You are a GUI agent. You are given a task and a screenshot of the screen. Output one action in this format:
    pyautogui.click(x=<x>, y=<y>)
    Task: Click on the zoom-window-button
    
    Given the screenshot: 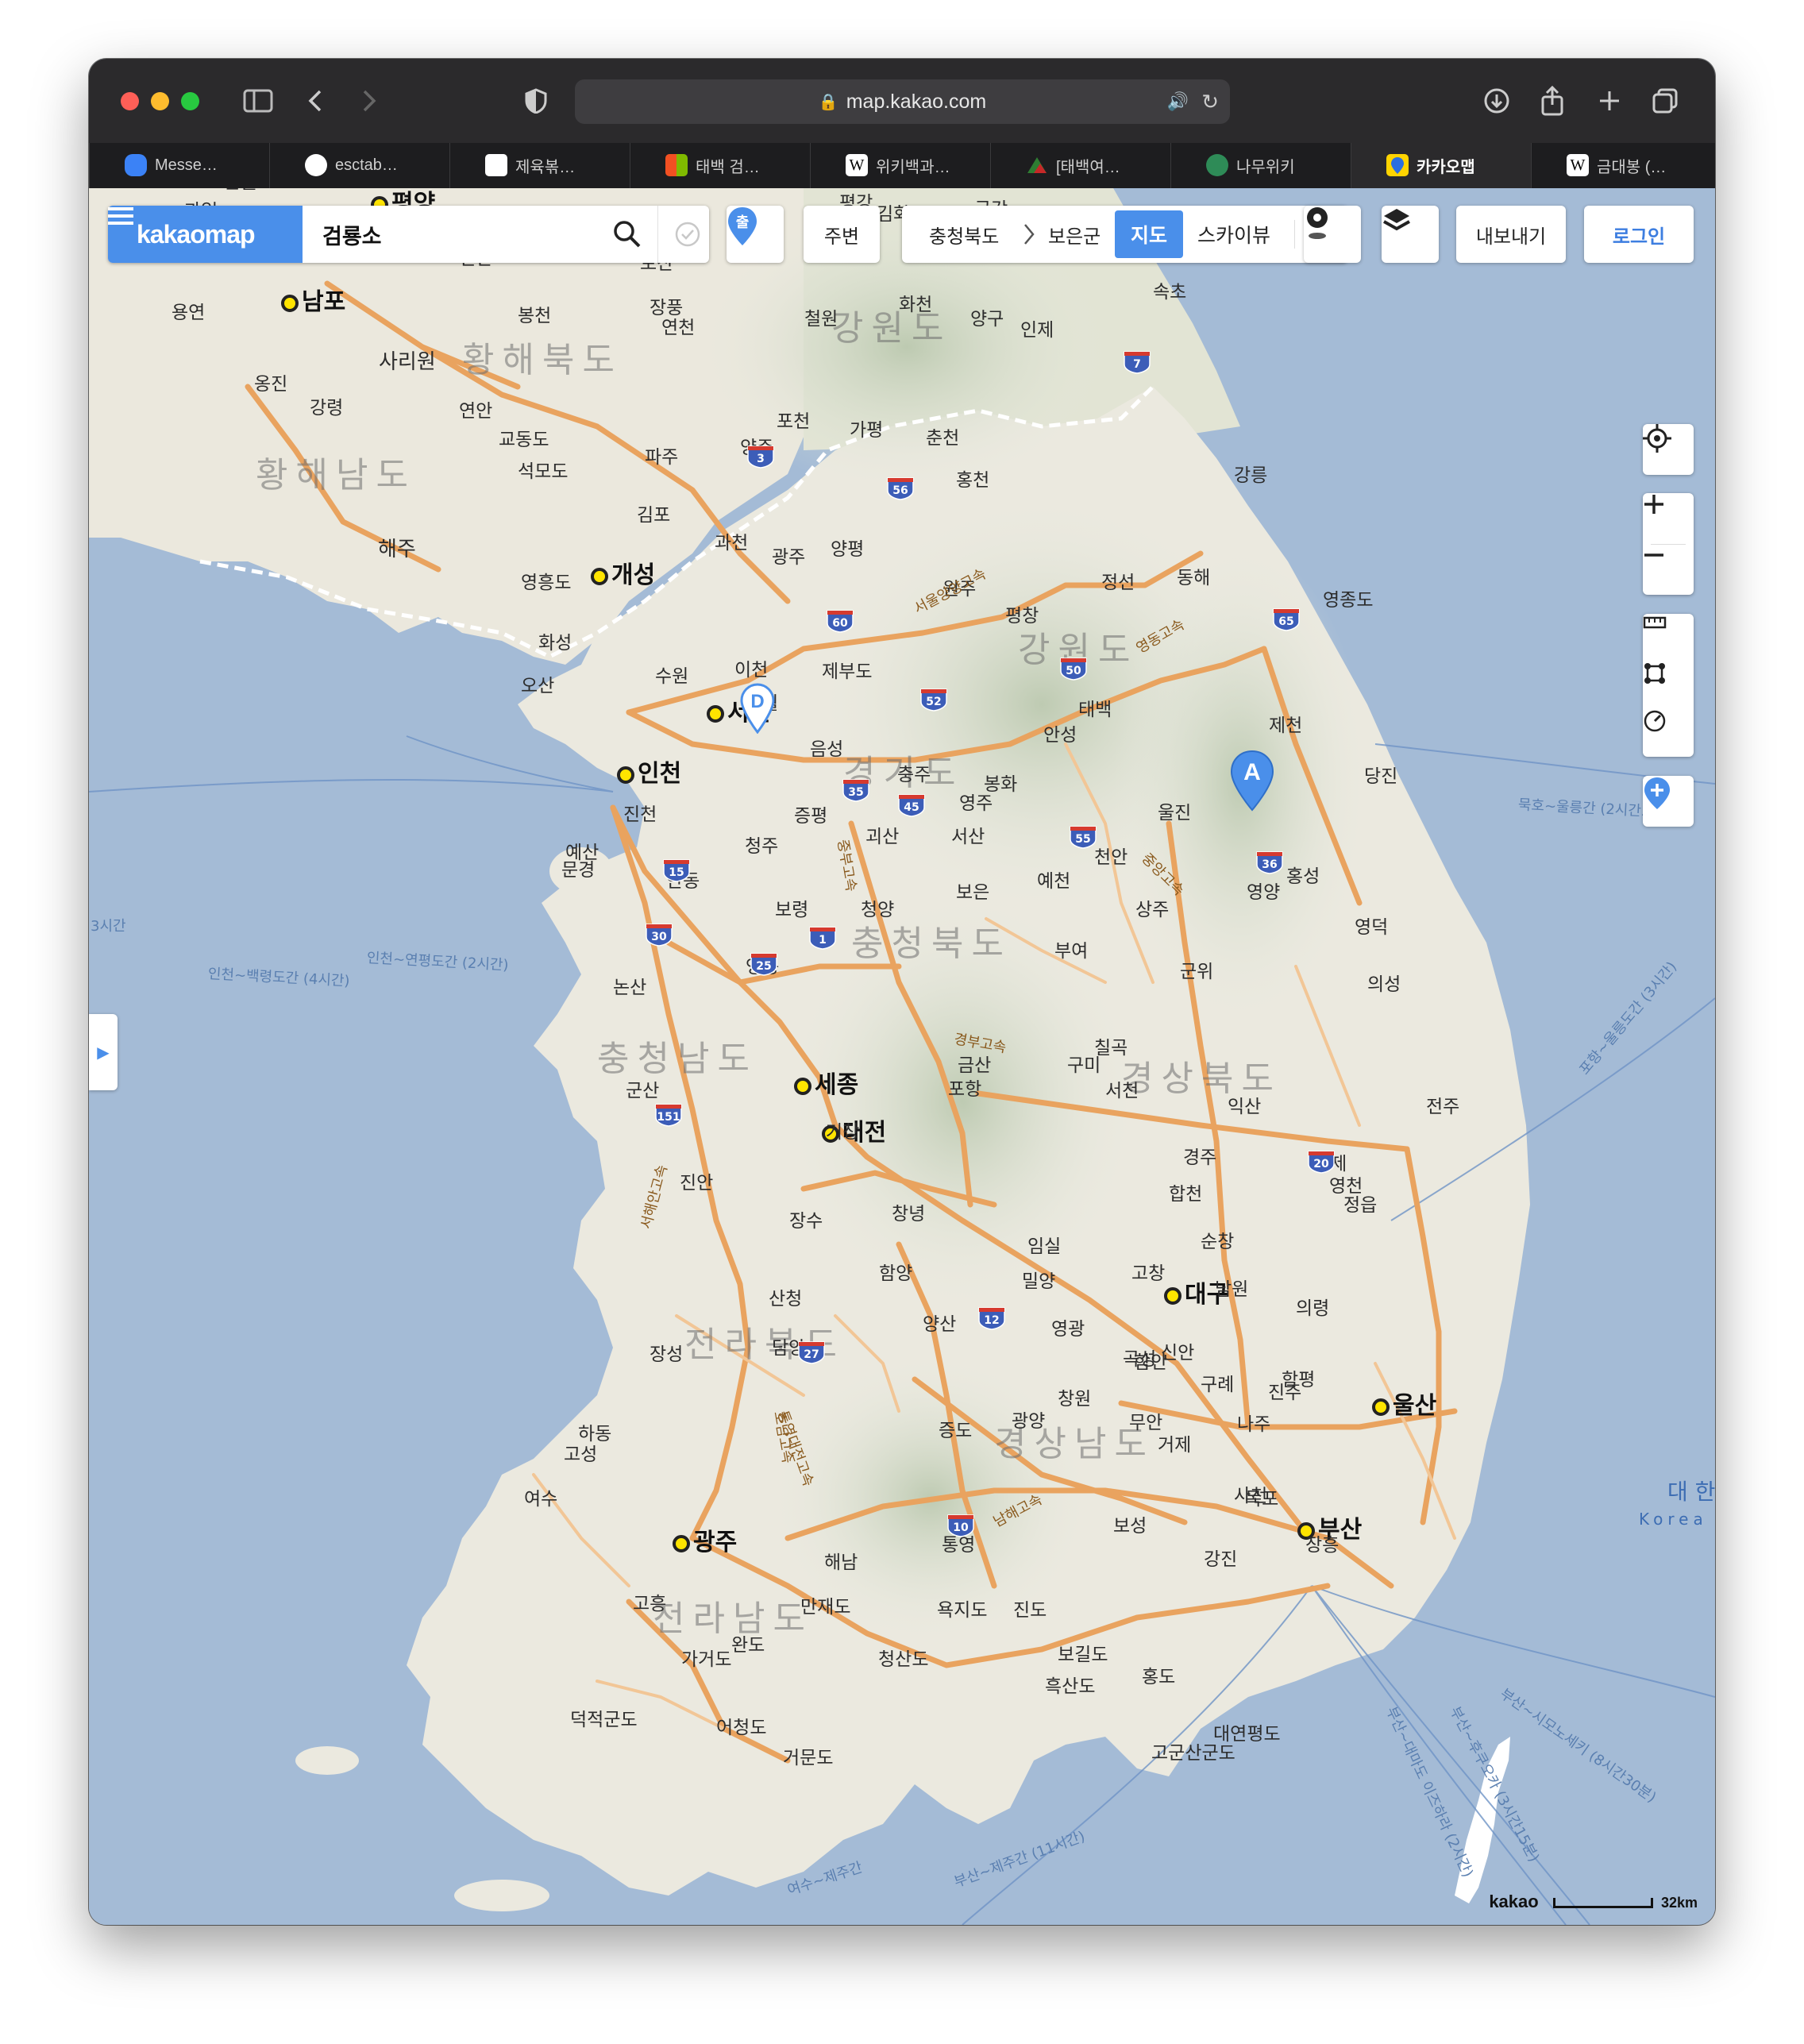 What is the action you would take?
    pyautogui.click(x=190, y=101)
    